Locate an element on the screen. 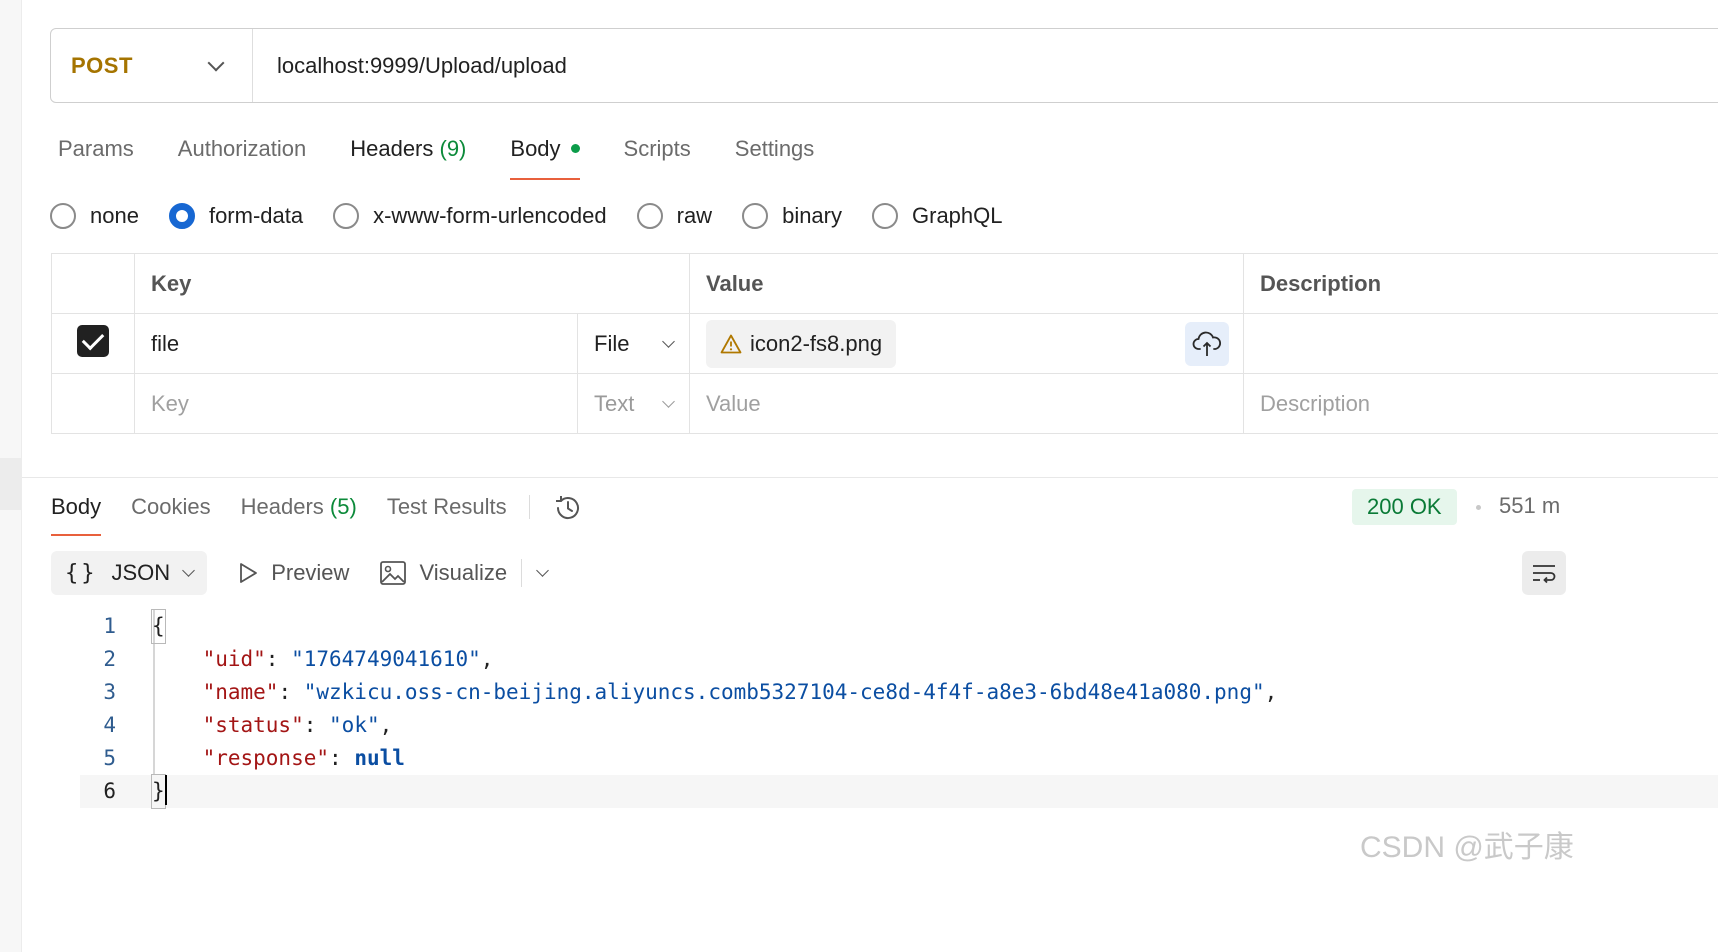 Image resolution: width=1718 pixels, height=952 pixels. upload-button is located at coordinates (1207, 344).